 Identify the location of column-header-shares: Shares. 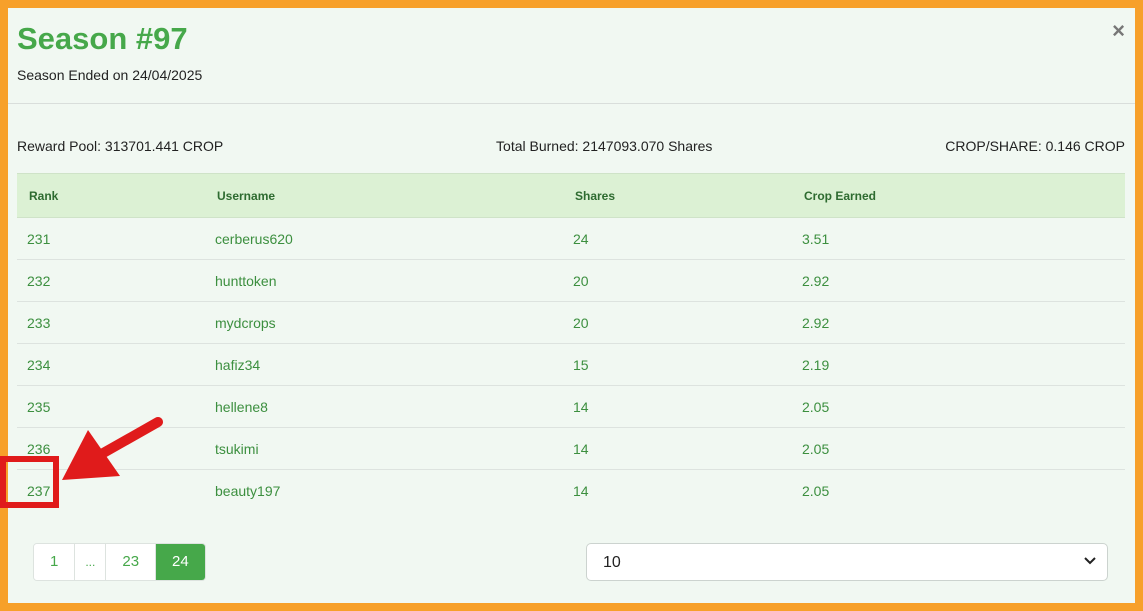
(677, 195).